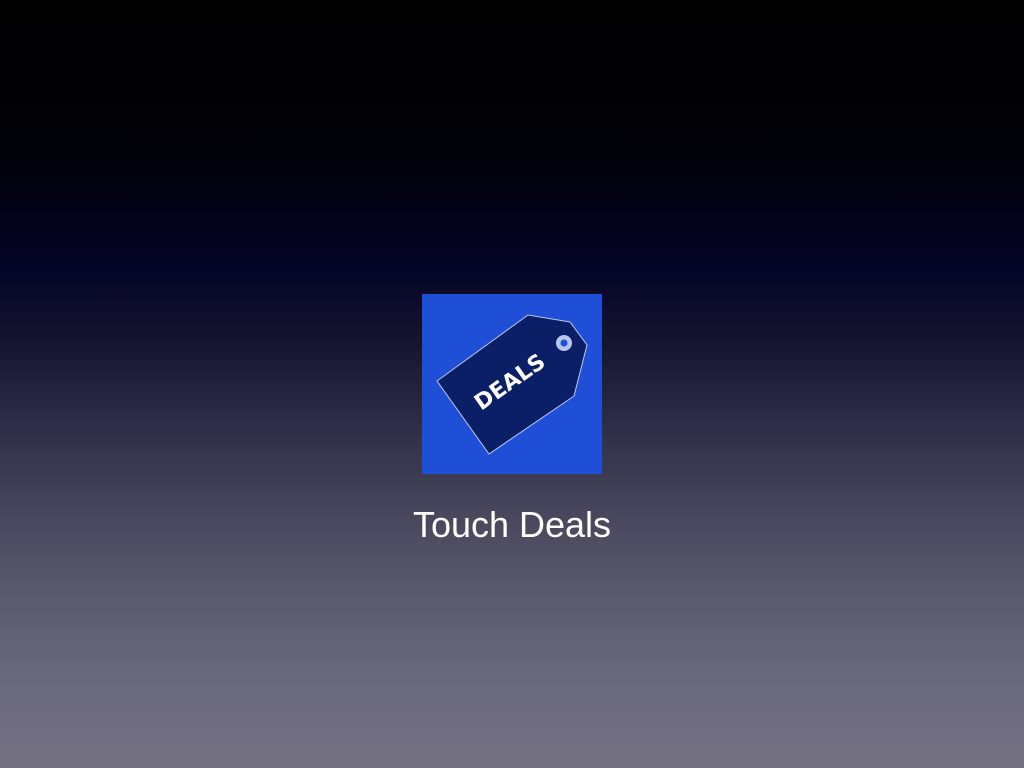  I want to click on app-name-label: Touch Deals, so click(512, 525).